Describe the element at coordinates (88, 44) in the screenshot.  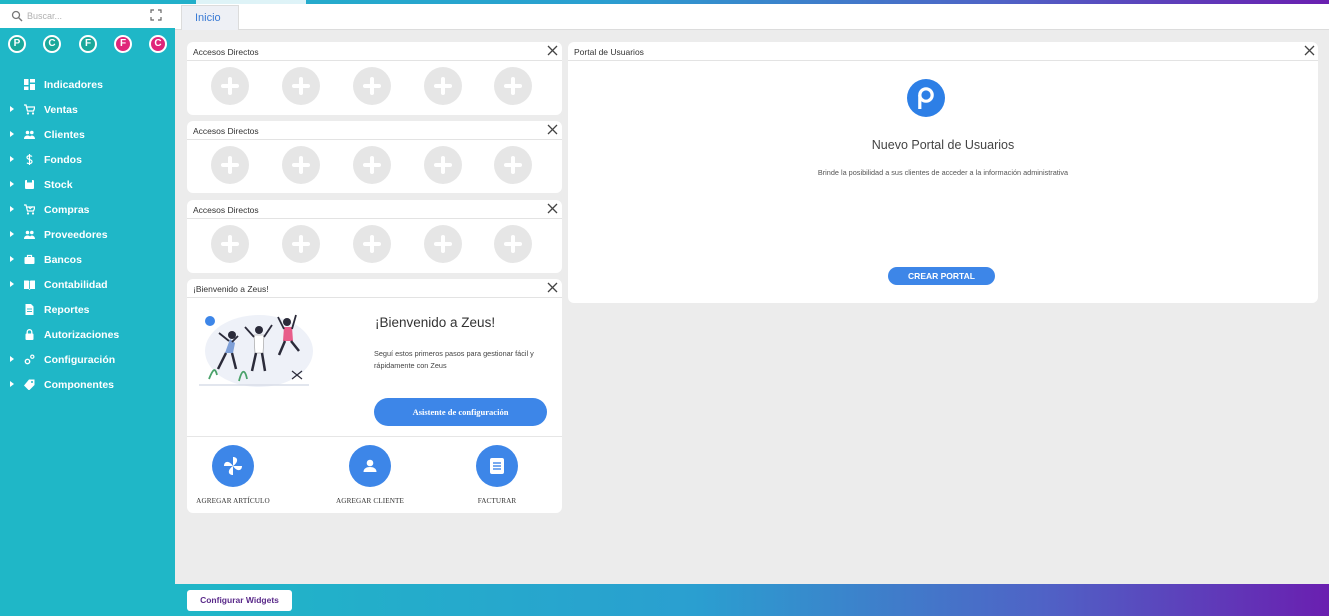
I see `company-avatar-2: F` at that location.